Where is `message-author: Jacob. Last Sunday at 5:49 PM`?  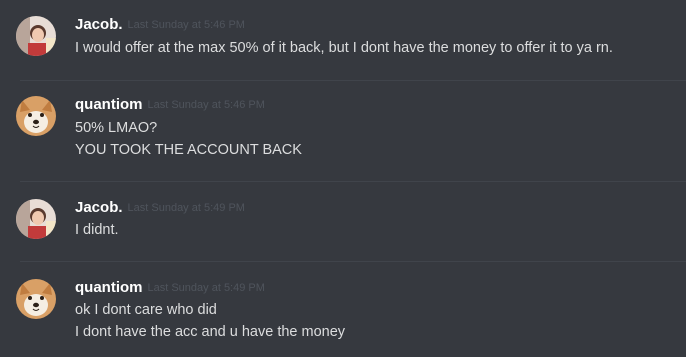
message-author: Jacob. Last Sunday at 5:49 PM is located at coordinates (160, 207).